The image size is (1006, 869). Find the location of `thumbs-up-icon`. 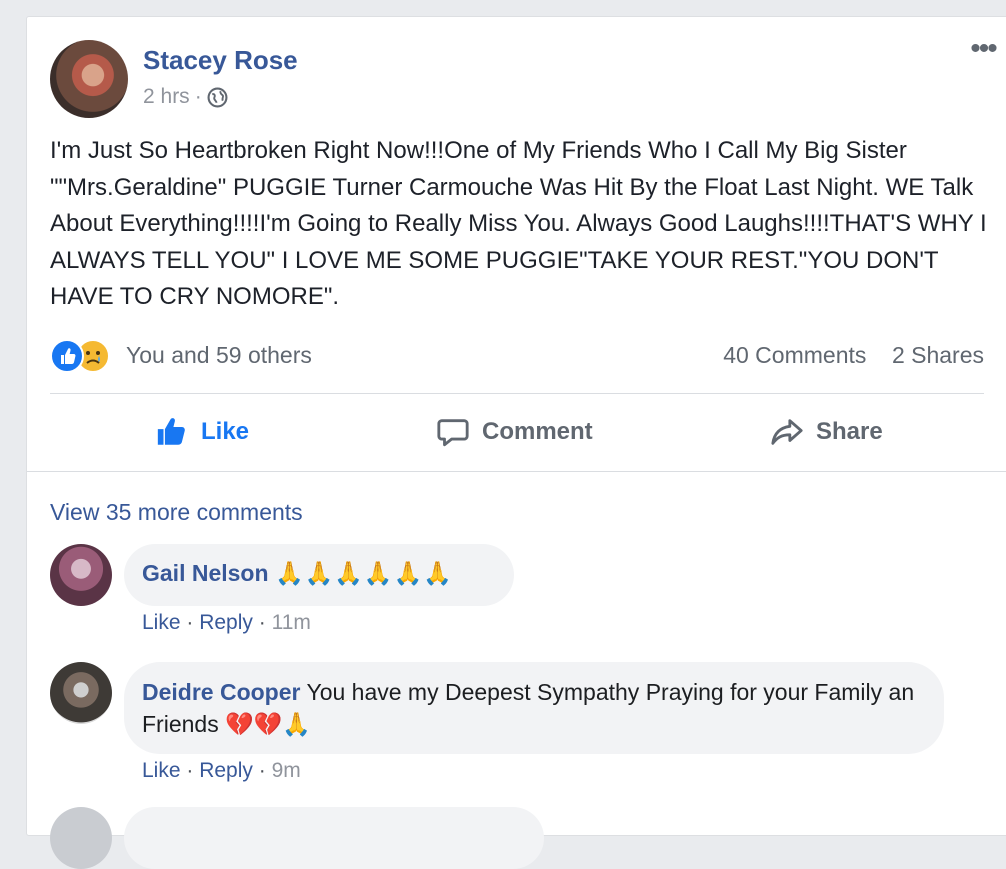

thumbs-up-icon is located at coordinates (171, 431).